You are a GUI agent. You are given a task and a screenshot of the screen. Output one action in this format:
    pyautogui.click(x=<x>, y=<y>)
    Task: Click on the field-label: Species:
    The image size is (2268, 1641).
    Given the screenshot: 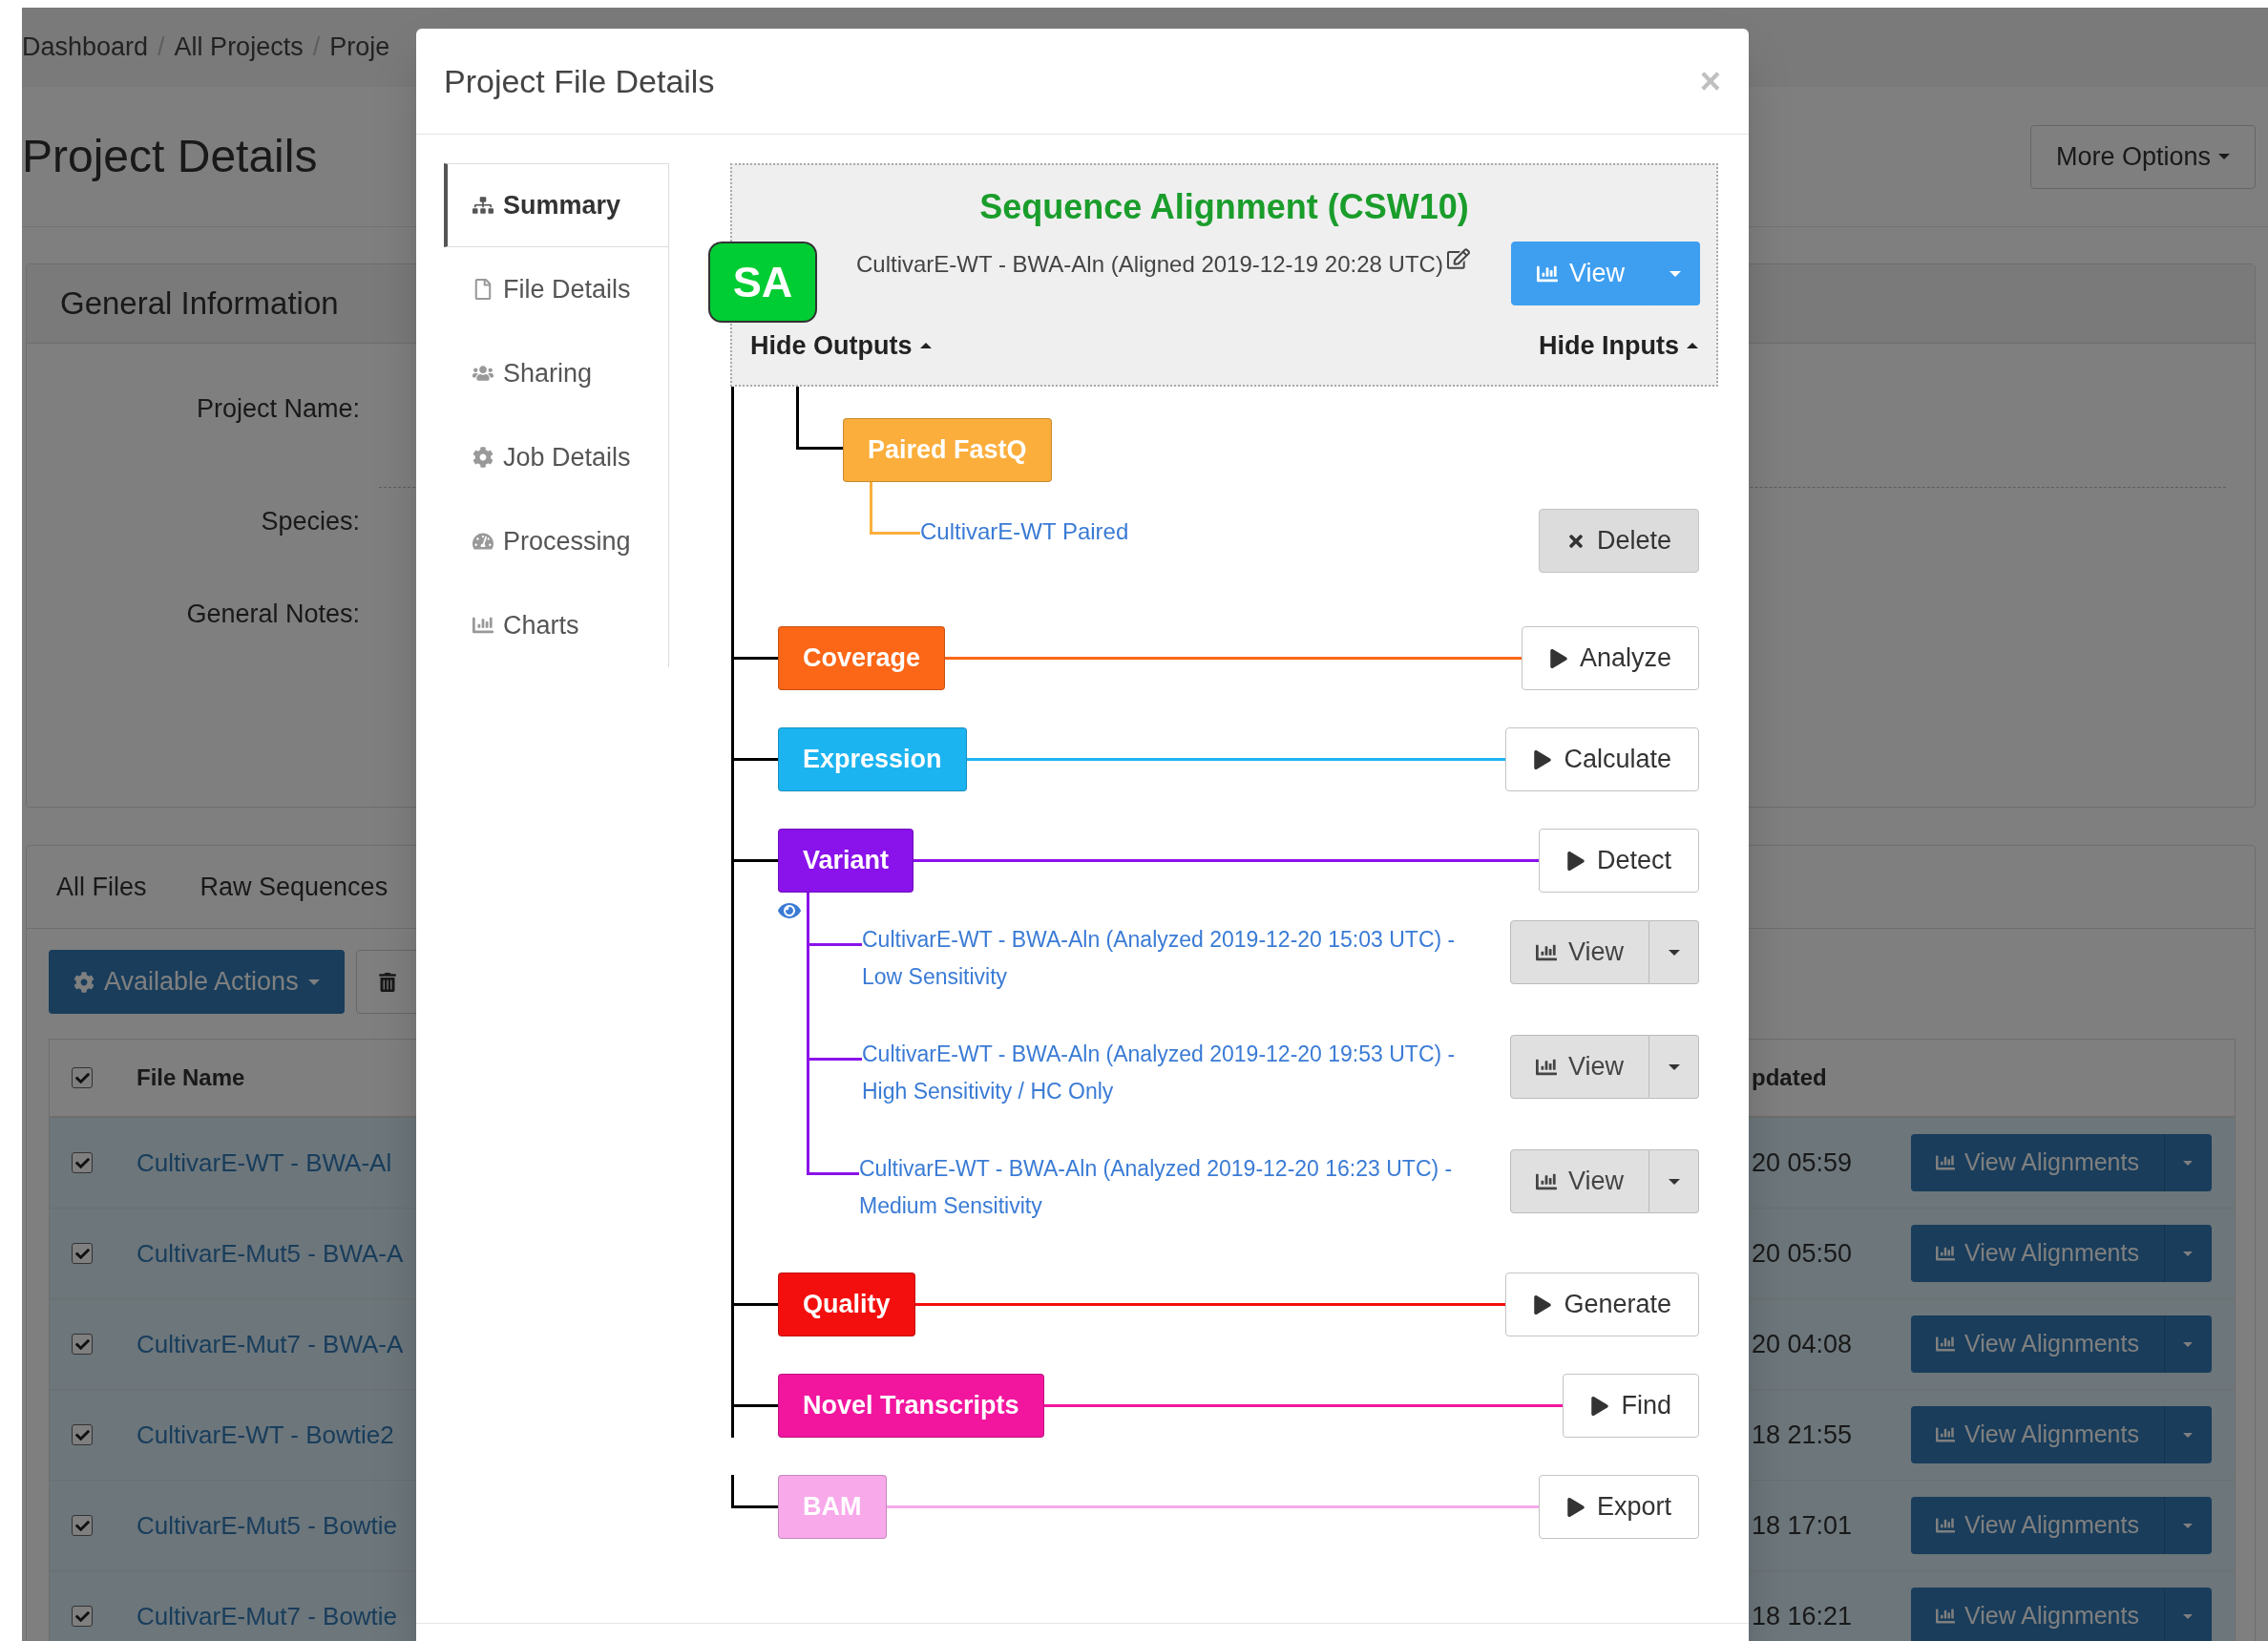 What is the action you would take?
    pyautogui.click(x=310, y=521)
    